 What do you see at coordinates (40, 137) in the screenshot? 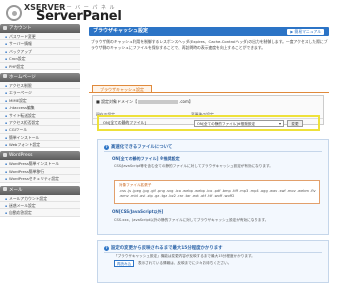
I see `sidebar-item: 簡単インストール` at bounding box center [40, 137].